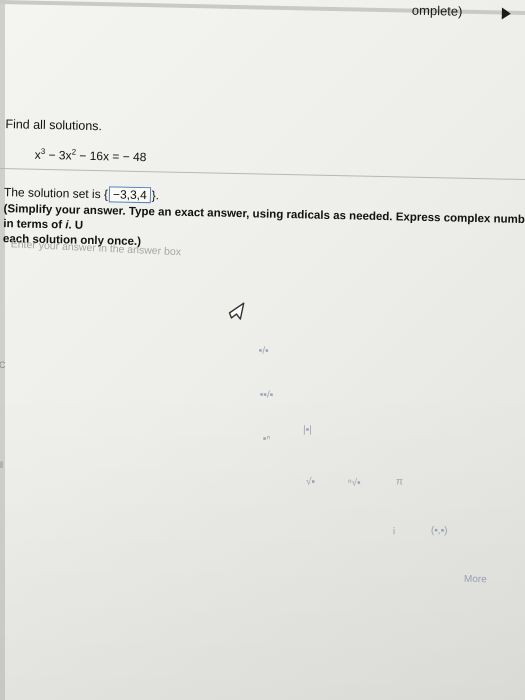  I want to click on status-text: omplete), so click(437, 10).